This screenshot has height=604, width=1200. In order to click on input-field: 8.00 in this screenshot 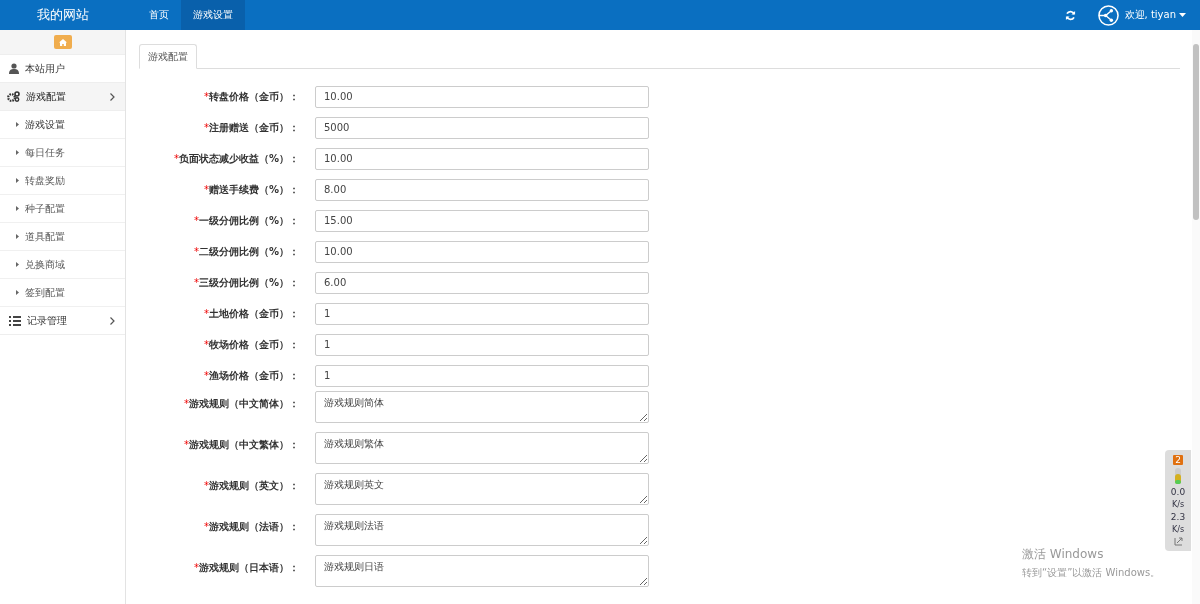, I will do `click(482, 189)`.